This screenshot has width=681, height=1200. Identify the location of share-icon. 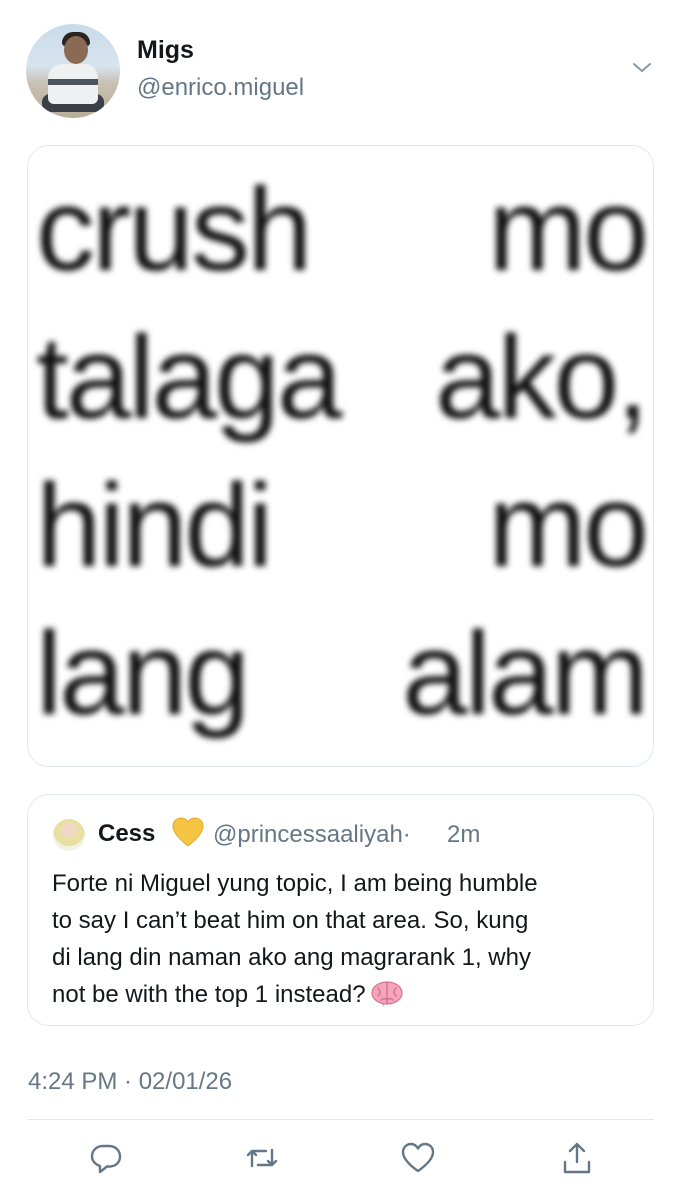
(577, 1158).